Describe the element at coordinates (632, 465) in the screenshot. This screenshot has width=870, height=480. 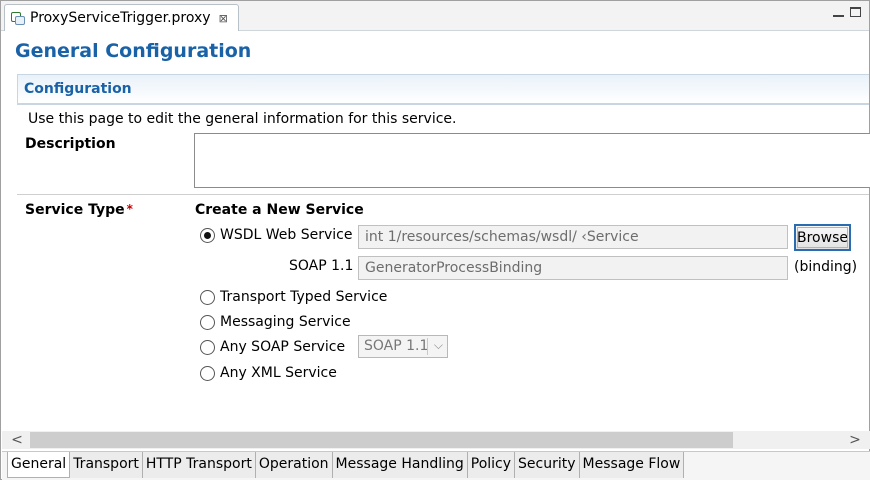
I see `tab-message-flow: Message Flow` at that location.